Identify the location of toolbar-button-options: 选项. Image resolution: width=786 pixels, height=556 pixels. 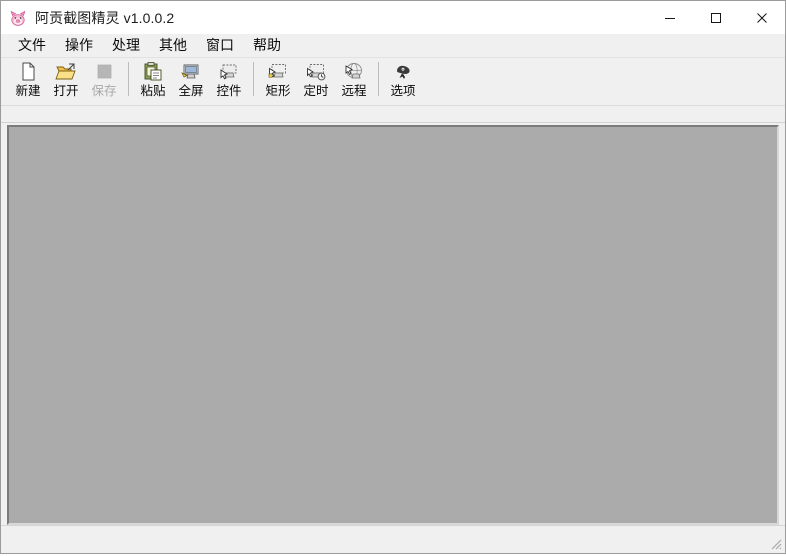
(403, 80).